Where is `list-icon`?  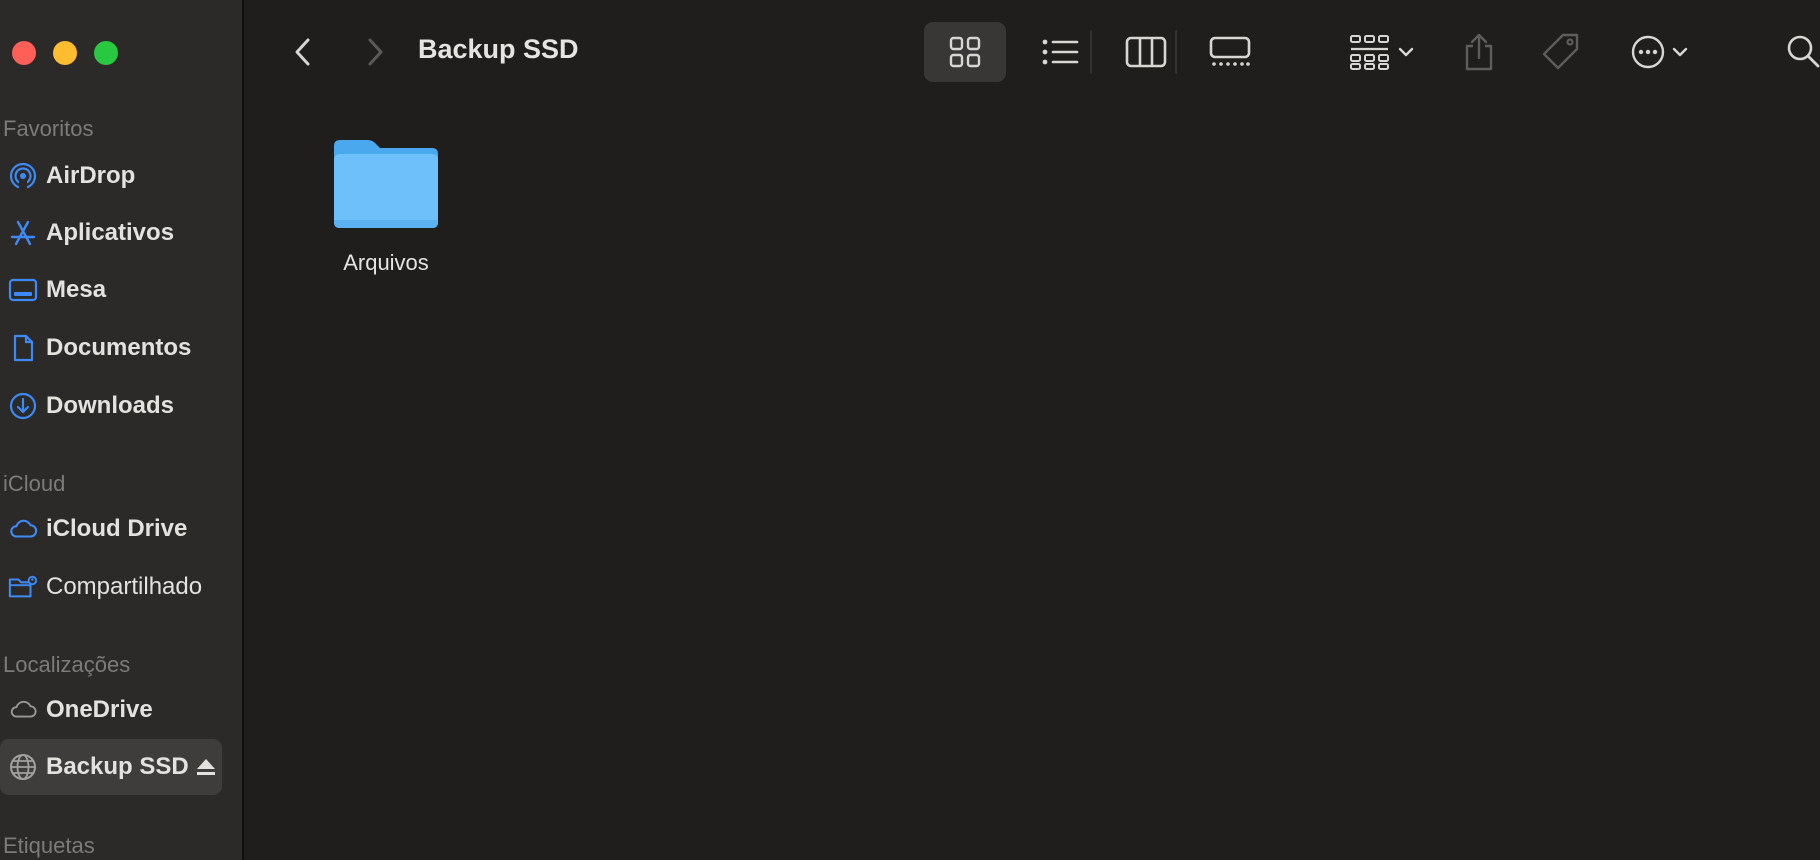
list-icon is located at coordinates (1060, 52).